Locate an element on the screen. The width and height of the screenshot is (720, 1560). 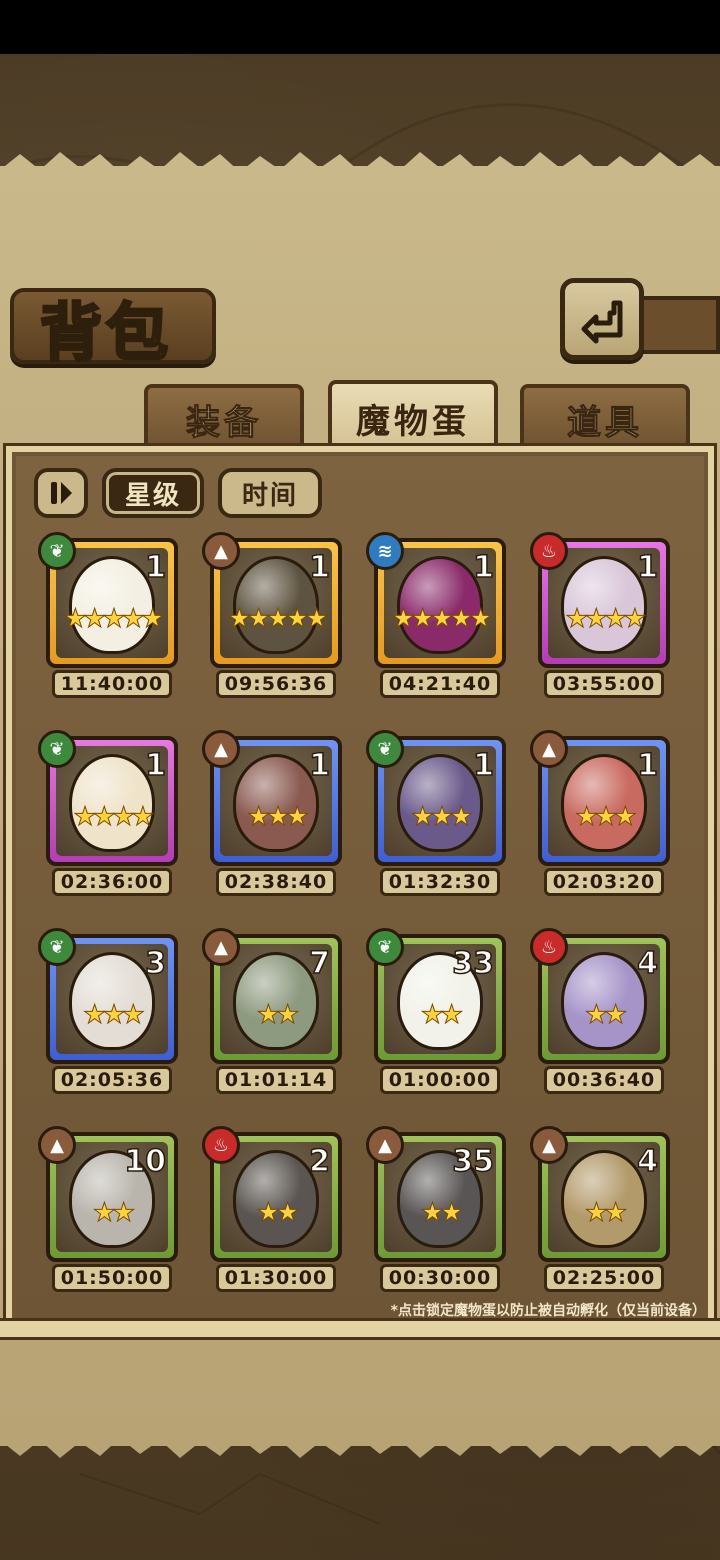
egg-slot: 1 ★★★ ▲ 02:38:40 is located at coordinates (276, 815).